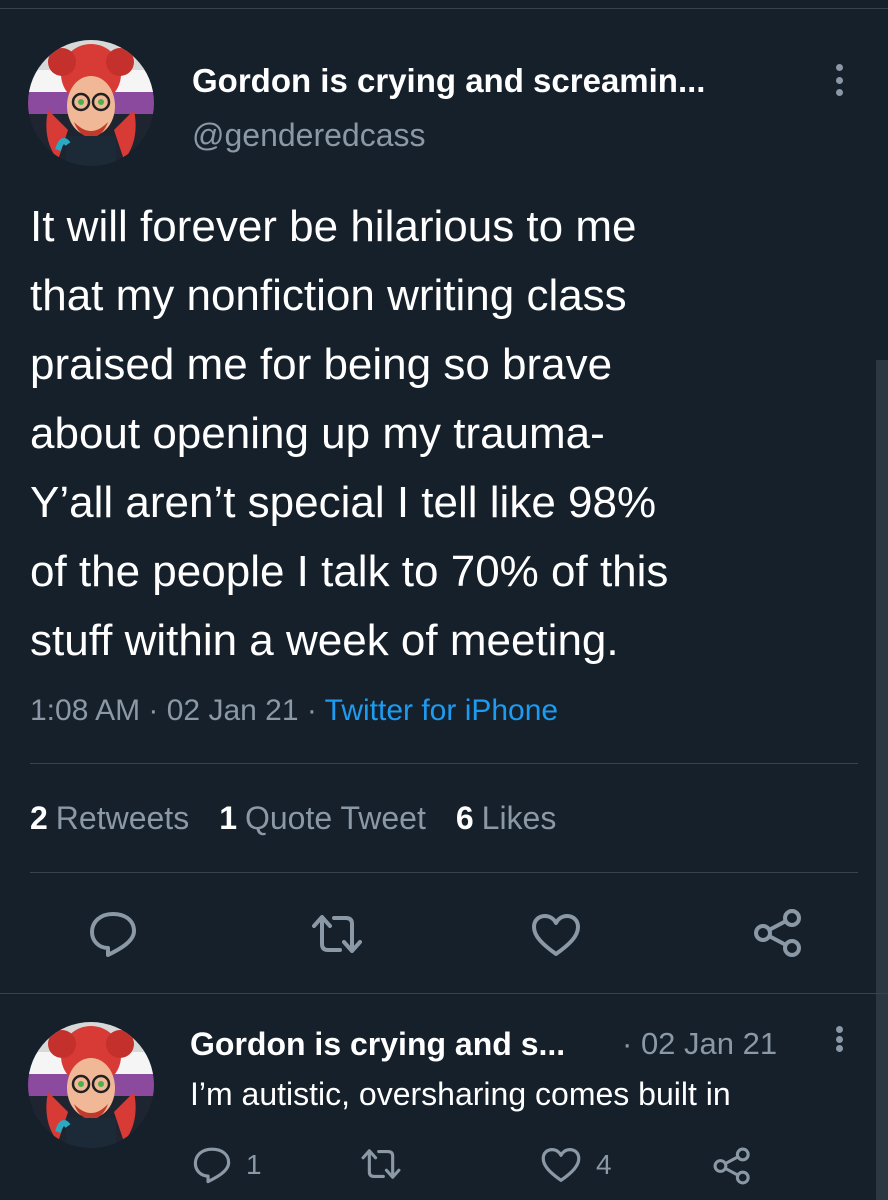 This screenshot has width=888, height=1200. Describe the element at coordinates (335, 818) in the screenshot. I see `quotes-label: Quote Tweet` at that location.